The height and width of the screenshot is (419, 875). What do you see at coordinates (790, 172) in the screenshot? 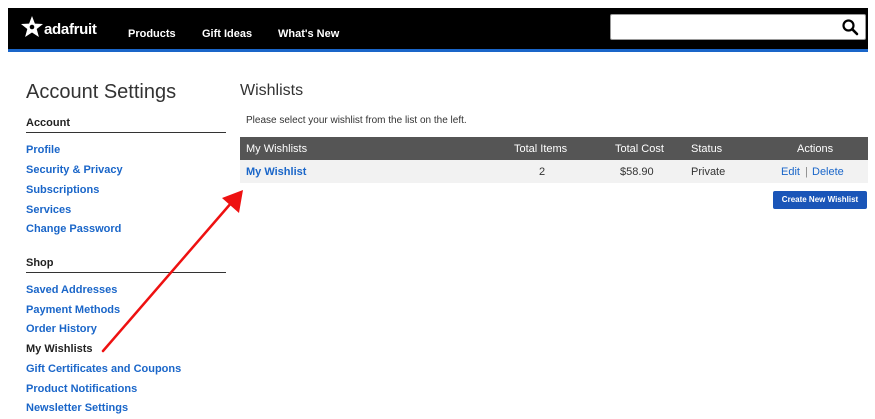
I see `edit-link: Edit` at bounding box center [790, 172].